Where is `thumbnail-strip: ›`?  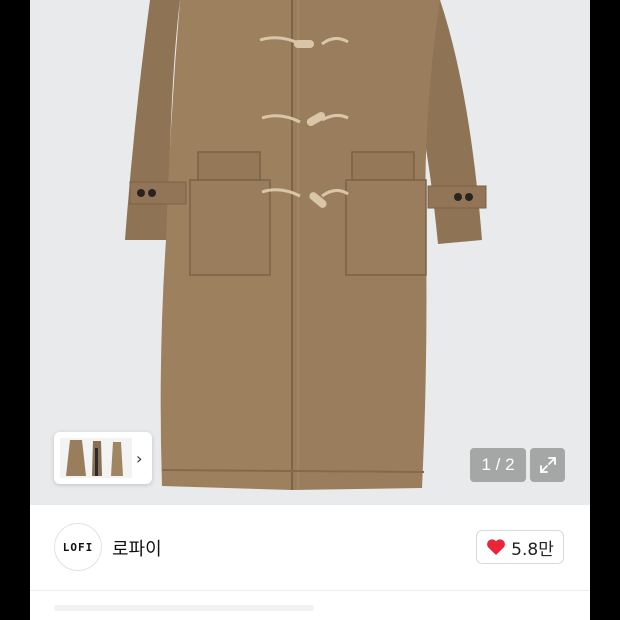
thumbnail-strip: › is located at coordinates (103, 458).